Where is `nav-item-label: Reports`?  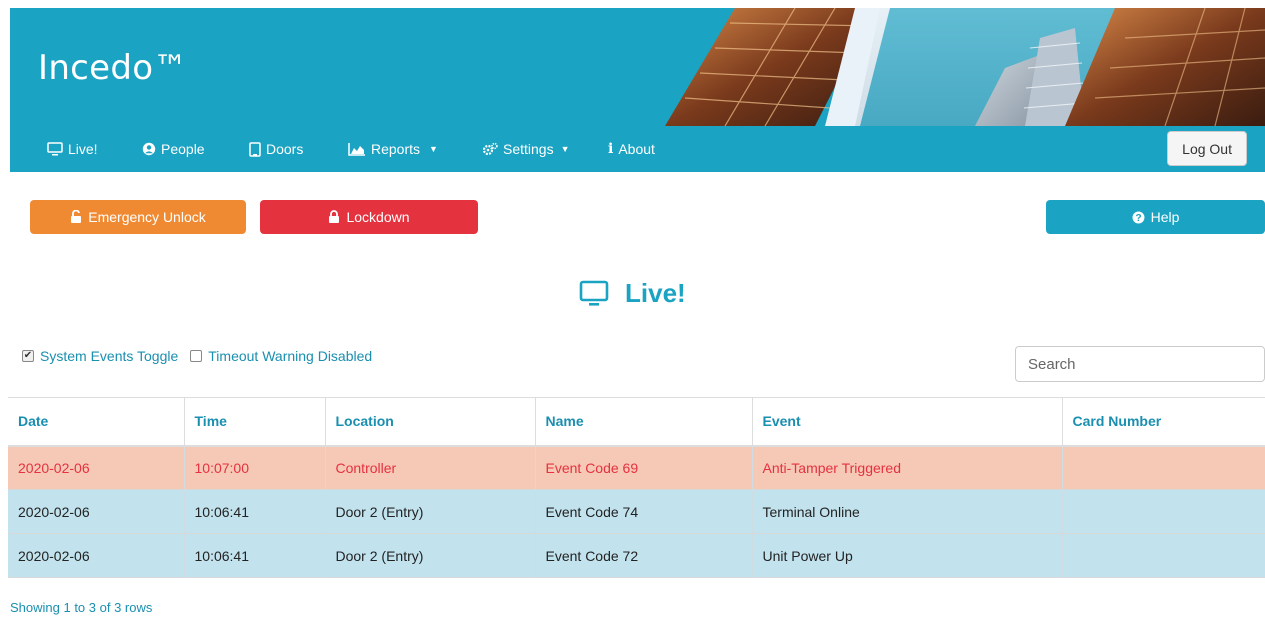
nav-item-label: Reports is located at coordinates (396, 149).